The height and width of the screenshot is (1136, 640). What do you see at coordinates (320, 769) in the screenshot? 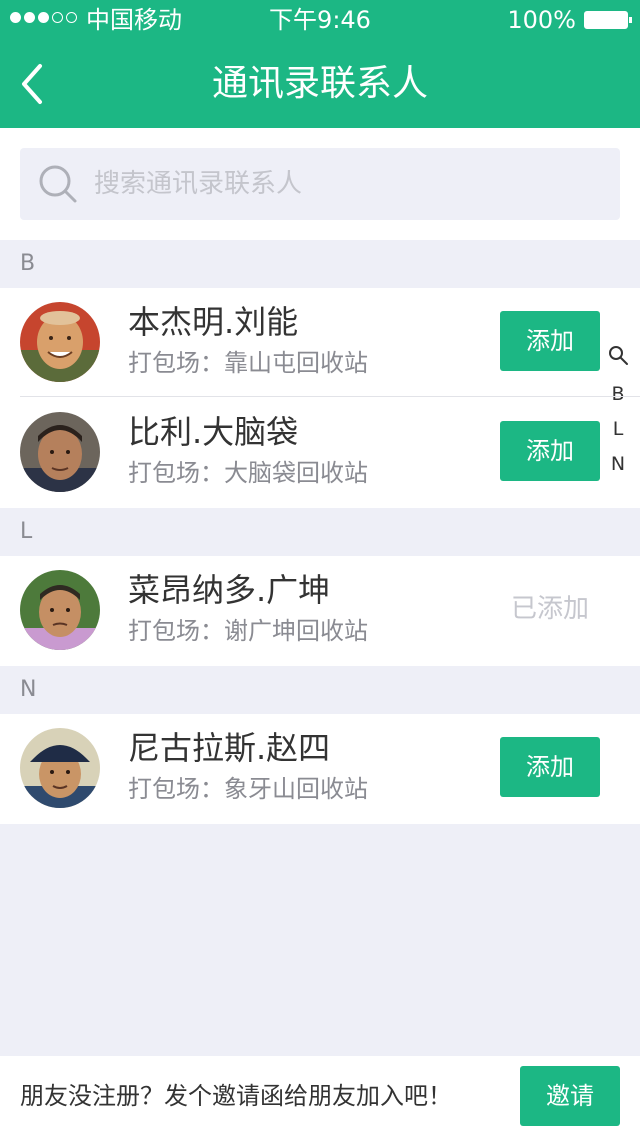
I see `contact-row: 尼古拉斯.赵四 打包场：象牙山回收站 添加` at bounding box center [320, 769].